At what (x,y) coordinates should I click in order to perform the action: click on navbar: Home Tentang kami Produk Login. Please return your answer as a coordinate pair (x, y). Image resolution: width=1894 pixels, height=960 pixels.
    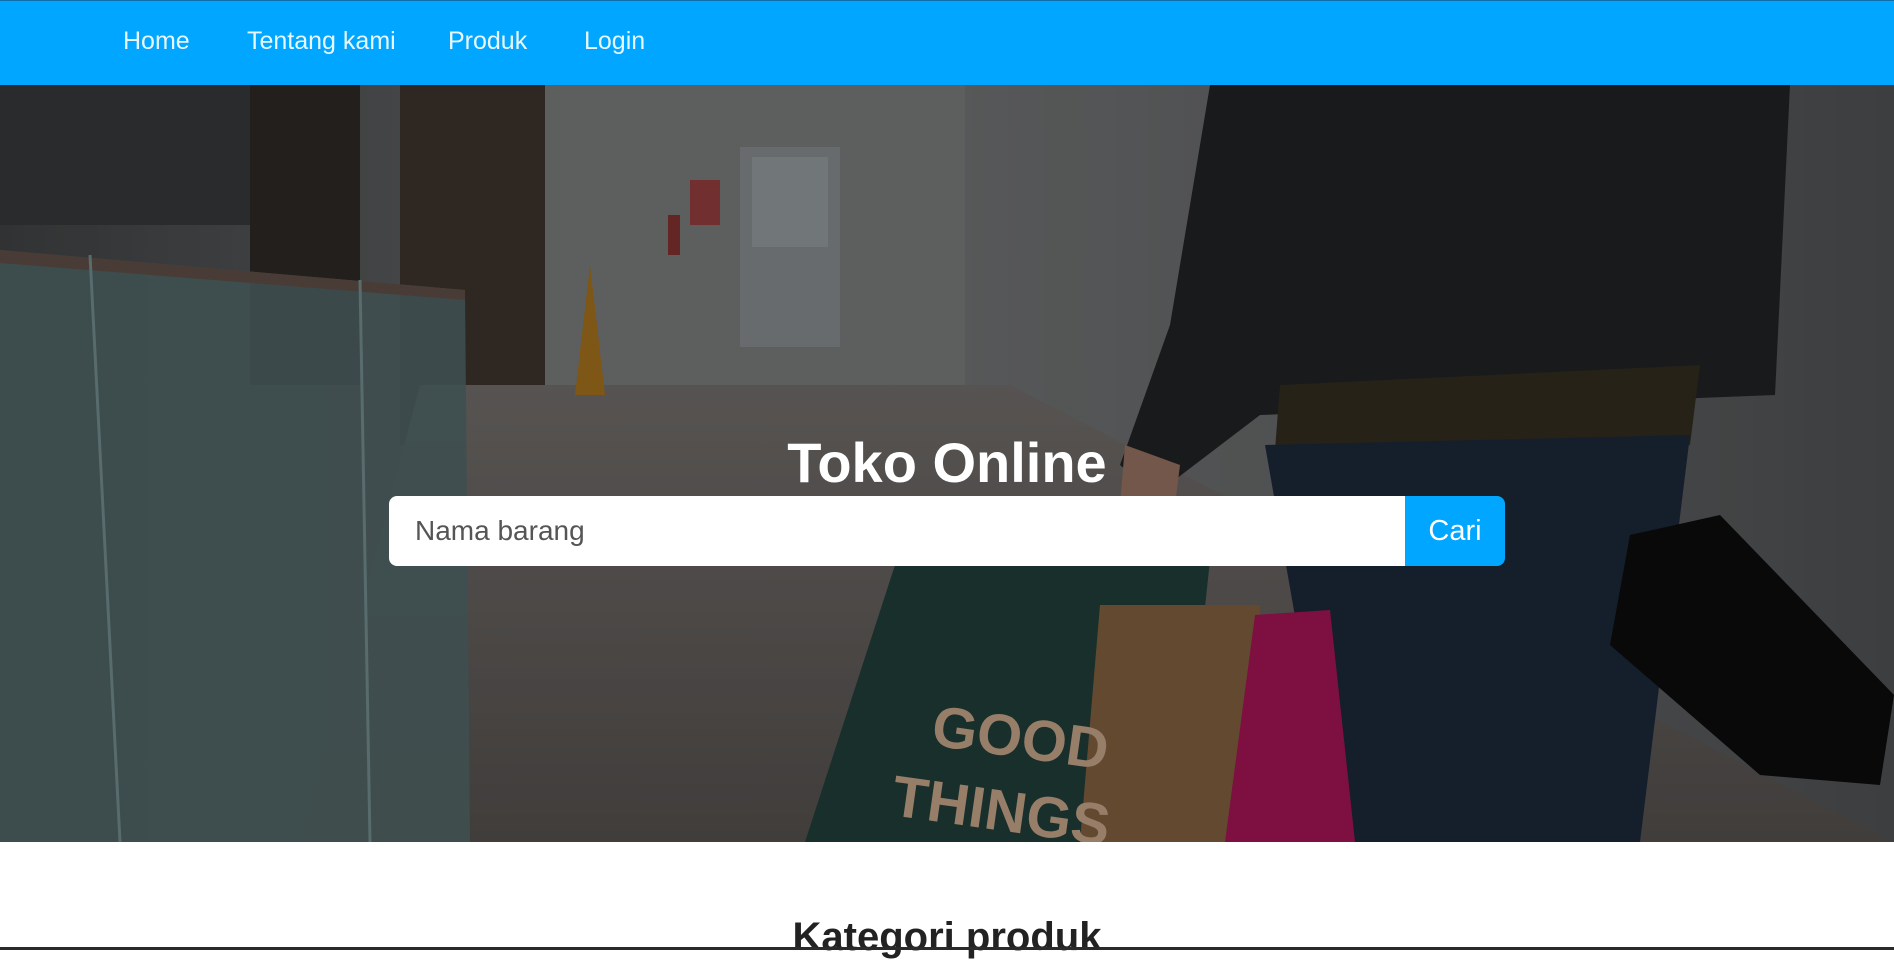
    Looking at the image, I should click on (947, 42).